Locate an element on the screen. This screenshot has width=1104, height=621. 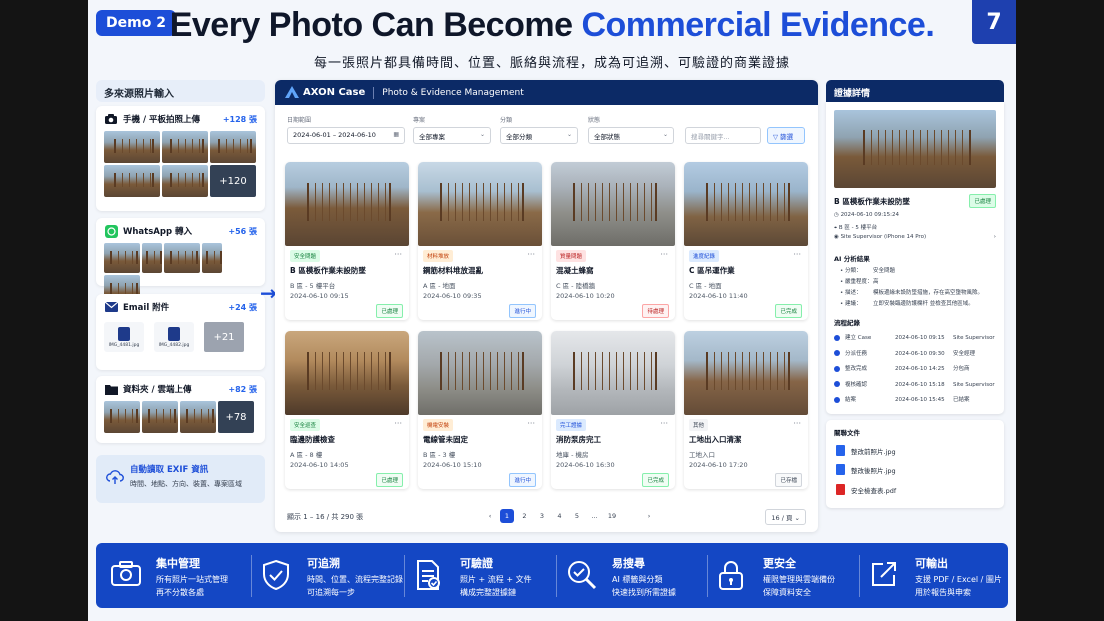
card-title: B 區模板作業未設防墜 is located at coordinates (328, 270).